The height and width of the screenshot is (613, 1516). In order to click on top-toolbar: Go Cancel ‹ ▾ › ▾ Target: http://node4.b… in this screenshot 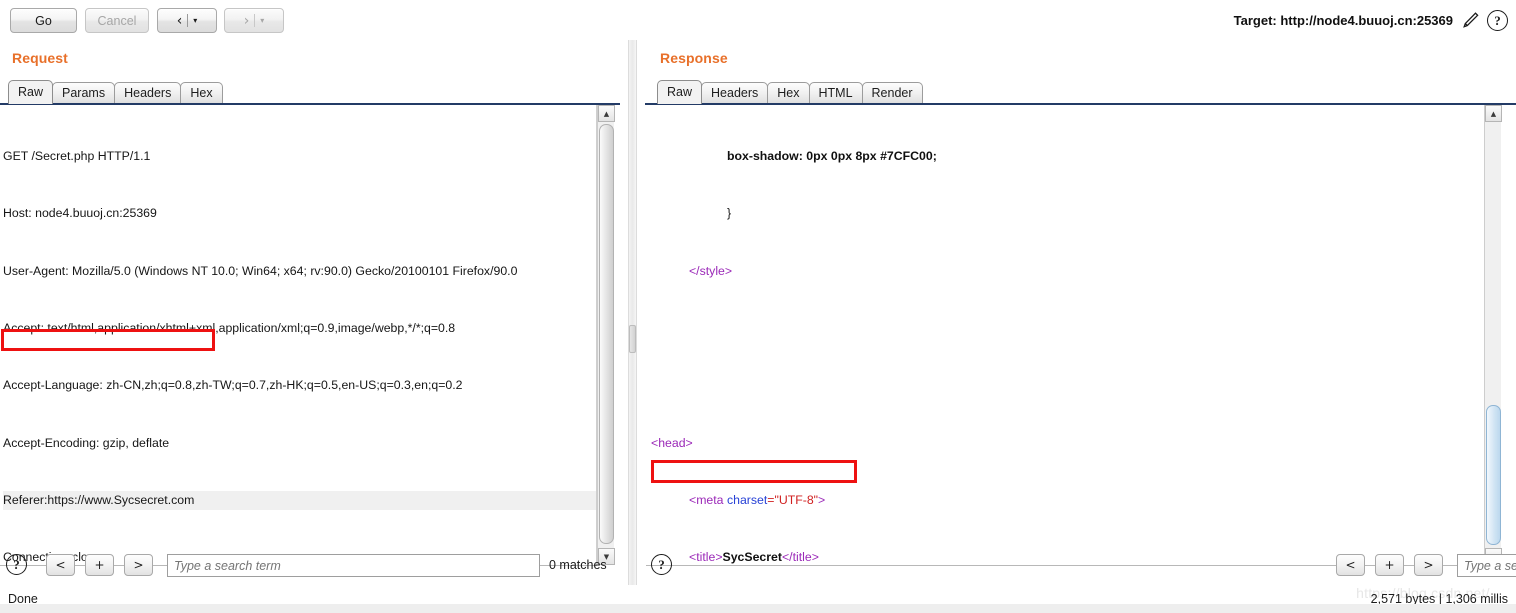, I will do `click(758, 20)`.